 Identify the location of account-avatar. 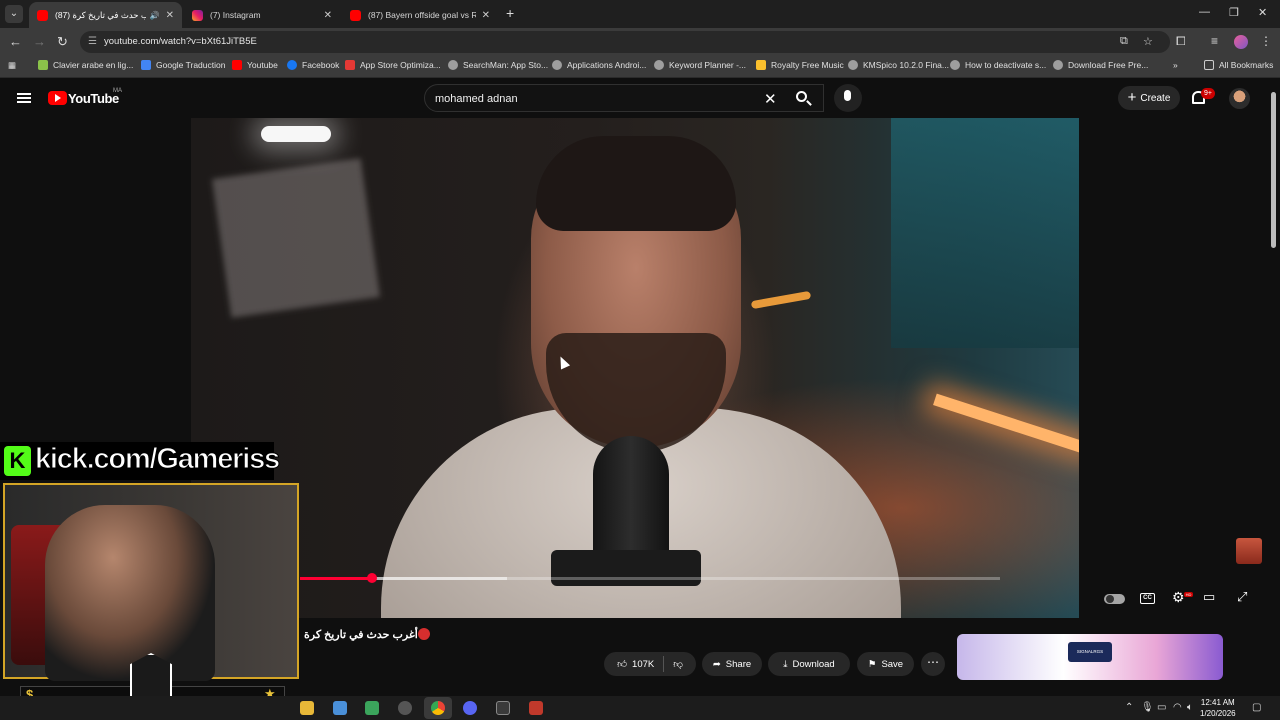
(1239, 98).